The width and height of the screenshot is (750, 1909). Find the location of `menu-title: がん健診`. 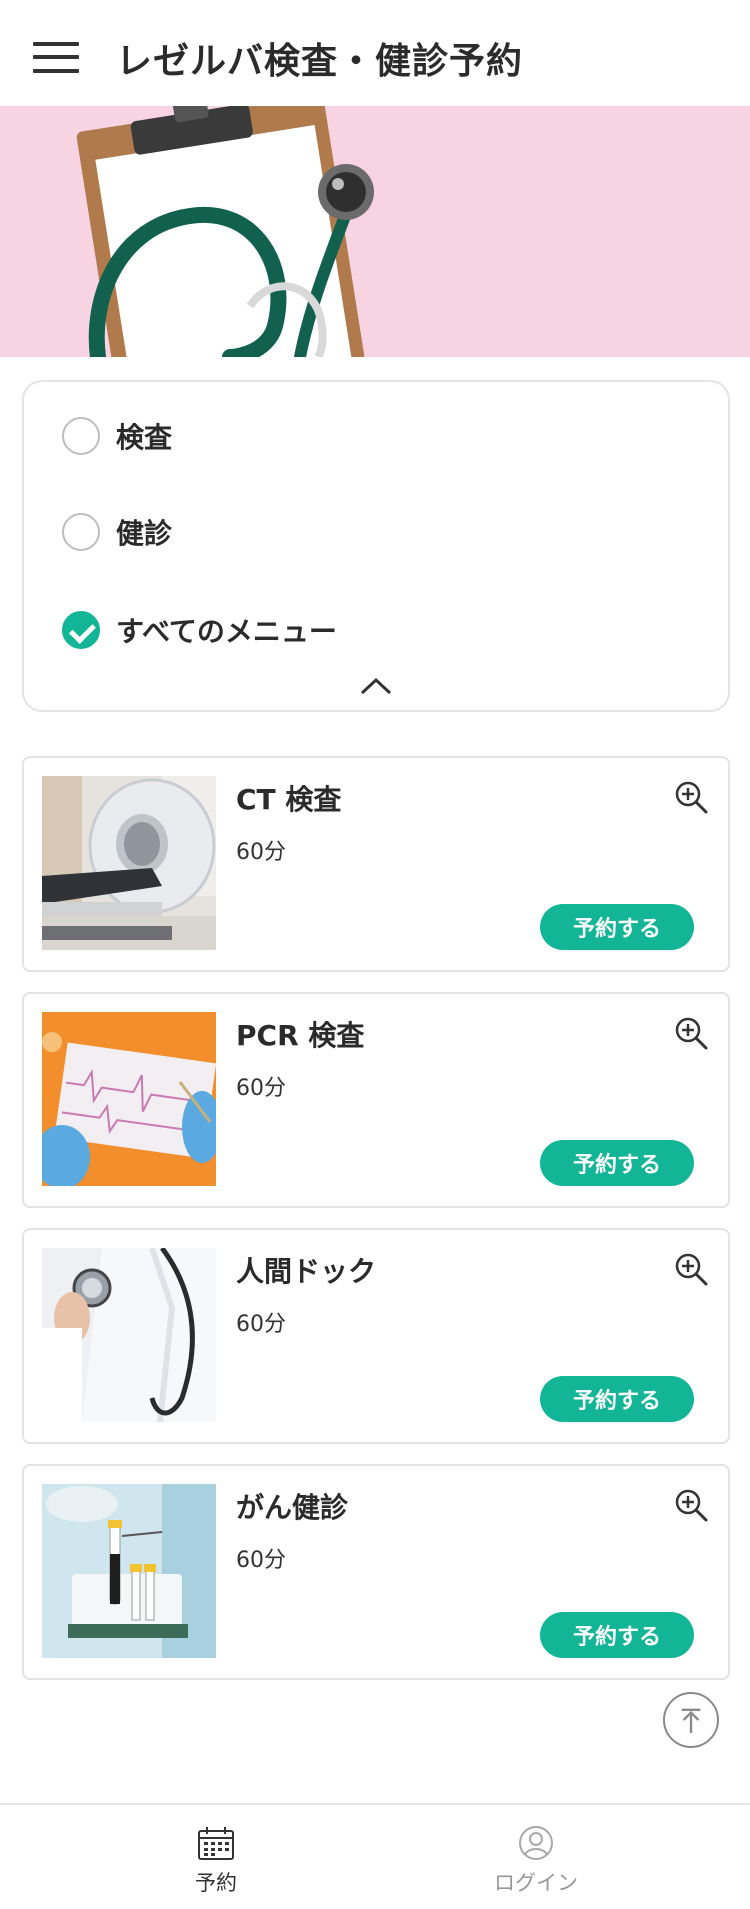

menu-title: がん健診 is located at coordinates (292, 1507).